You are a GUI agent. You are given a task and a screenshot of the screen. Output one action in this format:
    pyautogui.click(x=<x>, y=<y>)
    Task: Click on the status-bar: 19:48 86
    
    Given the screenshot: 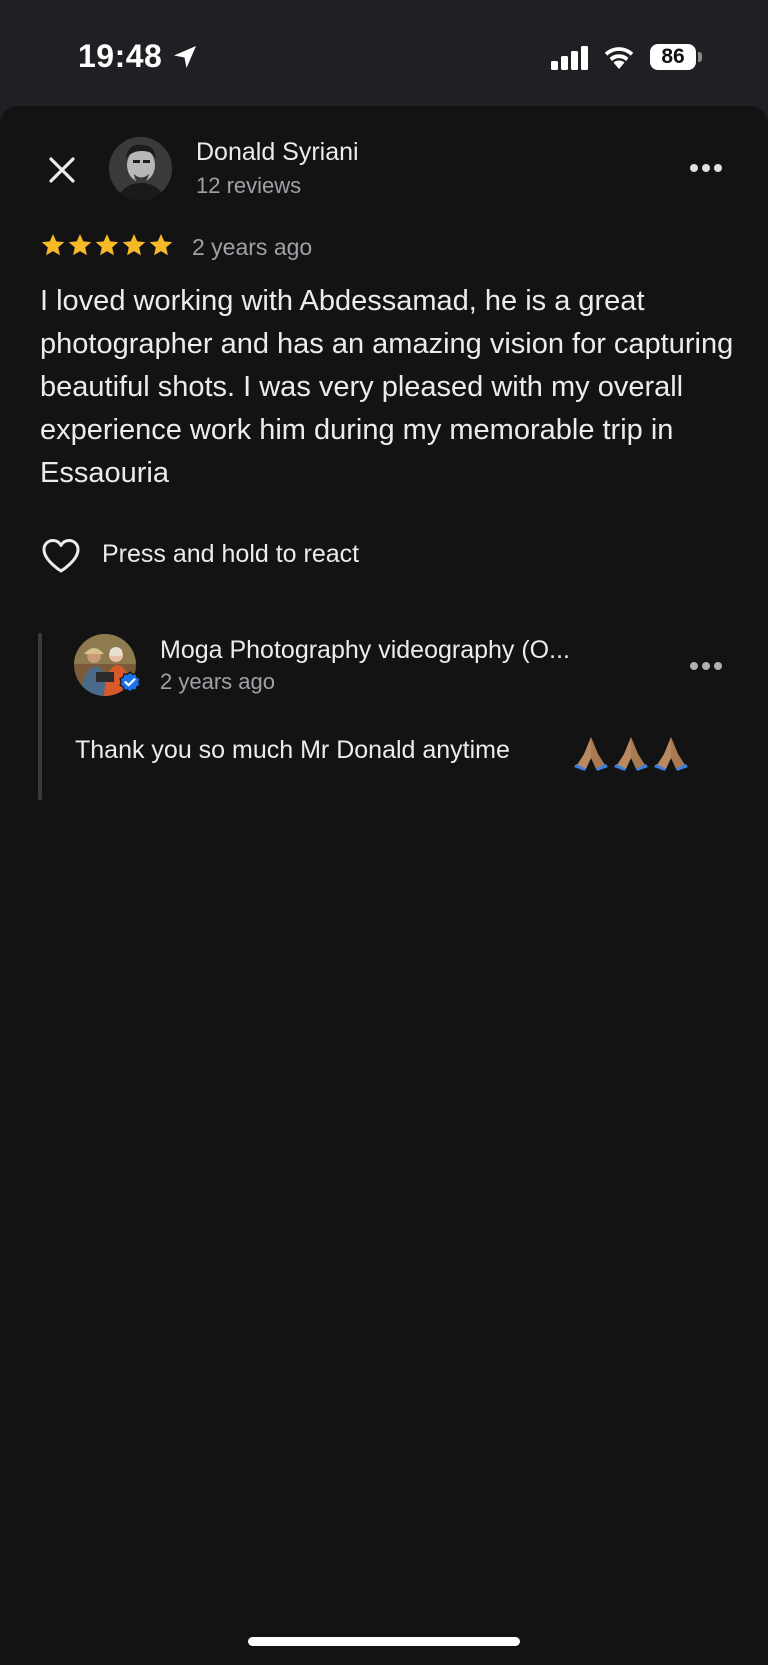 What is the action you would take?
    pyautogui.click(x=384, y=53)
    